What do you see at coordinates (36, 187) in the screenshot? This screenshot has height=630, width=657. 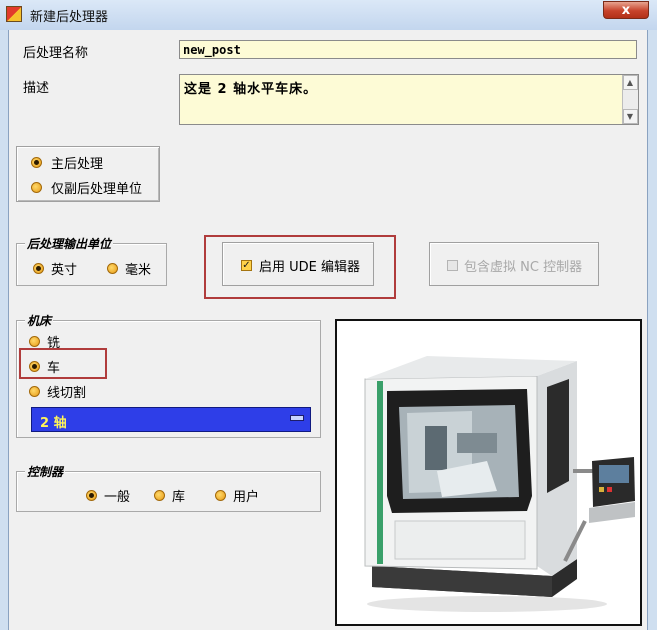 I see `post-type-sub-radio` at bounding box center [36, 187].